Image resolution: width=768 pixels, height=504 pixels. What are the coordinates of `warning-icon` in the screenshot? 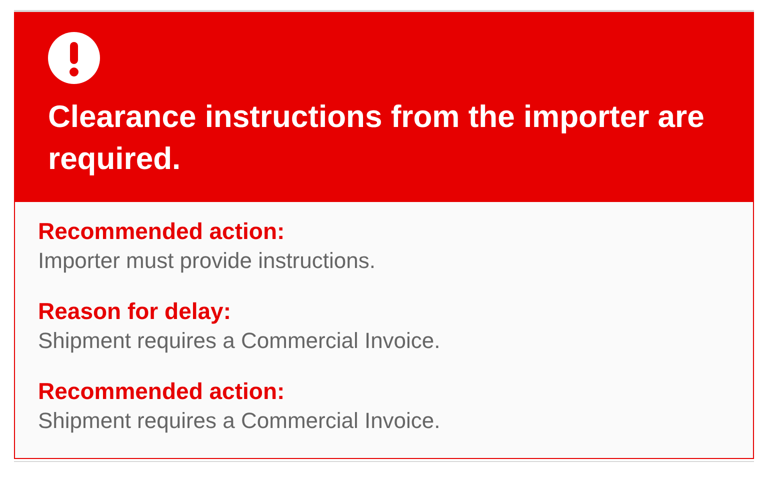 It's located at (74, 58).